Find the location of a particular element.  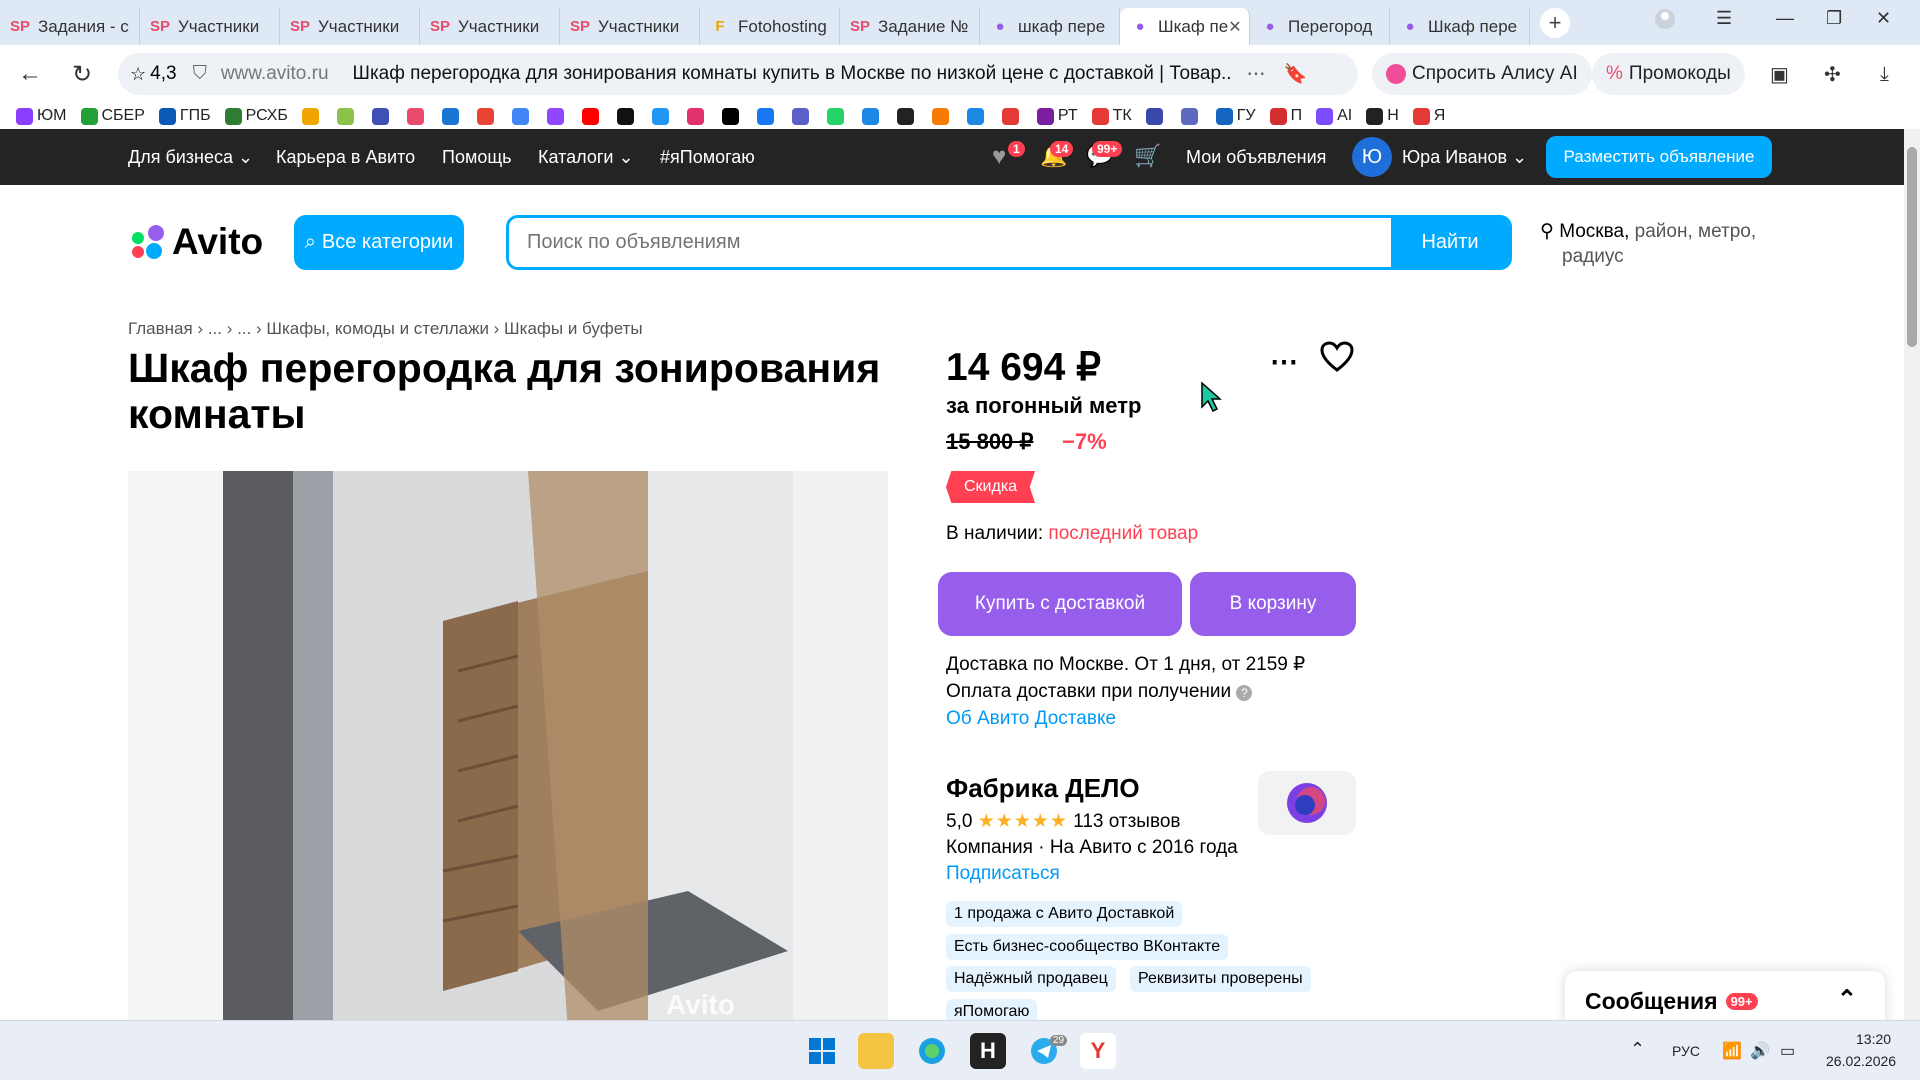

search-input is located at coordinates (950, 242).